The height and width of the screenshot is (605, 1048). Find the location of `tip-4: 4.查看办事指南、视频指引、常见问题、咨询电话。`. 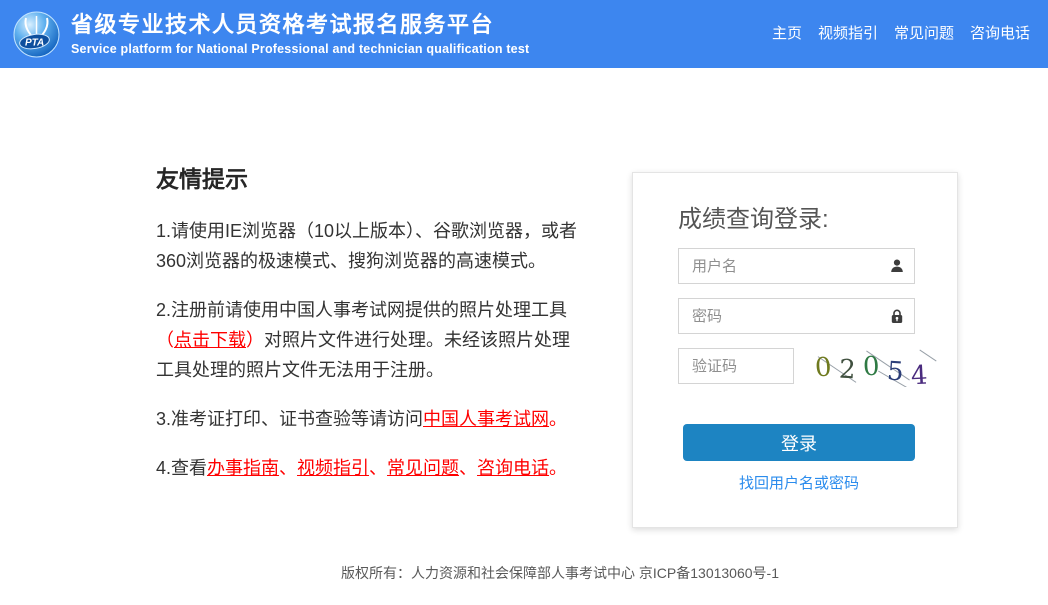

tip-4: 4.查看办事指南、视频指引、常见问题、咨询电话。 is located at coordinates (368, 468).